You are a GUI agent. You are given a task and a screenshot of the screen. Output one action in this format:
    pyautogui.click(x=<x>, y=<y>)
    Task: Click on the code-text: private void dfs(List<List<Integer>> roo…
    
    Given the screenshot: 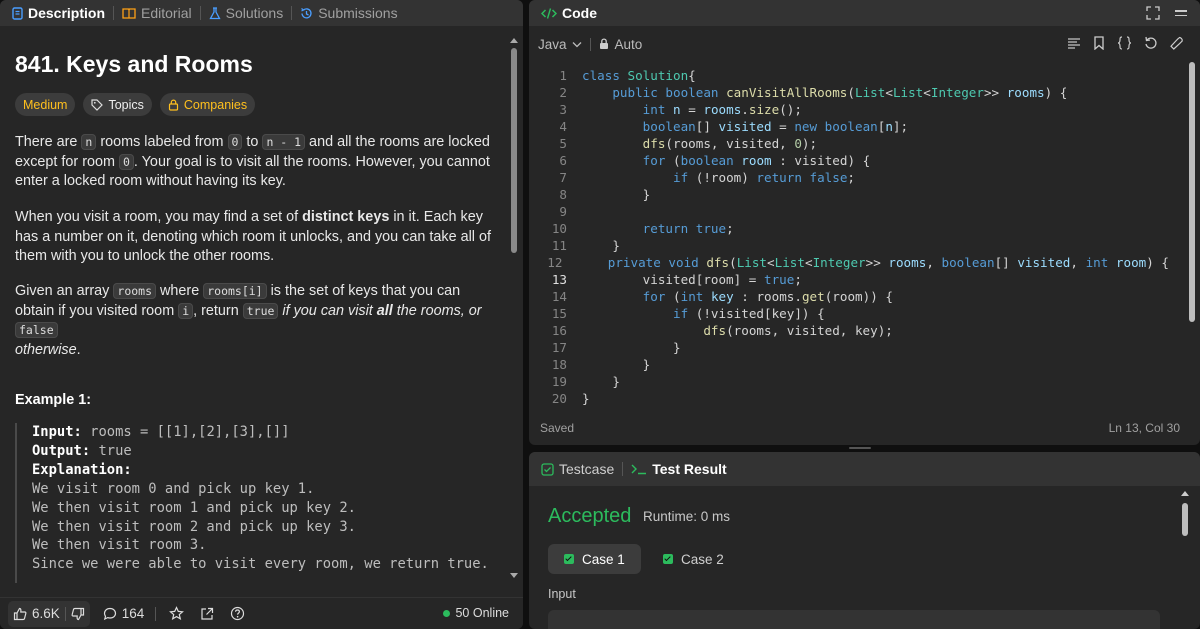 What is the action you would take?
    pyautogui.click(x=865, y=262)
    